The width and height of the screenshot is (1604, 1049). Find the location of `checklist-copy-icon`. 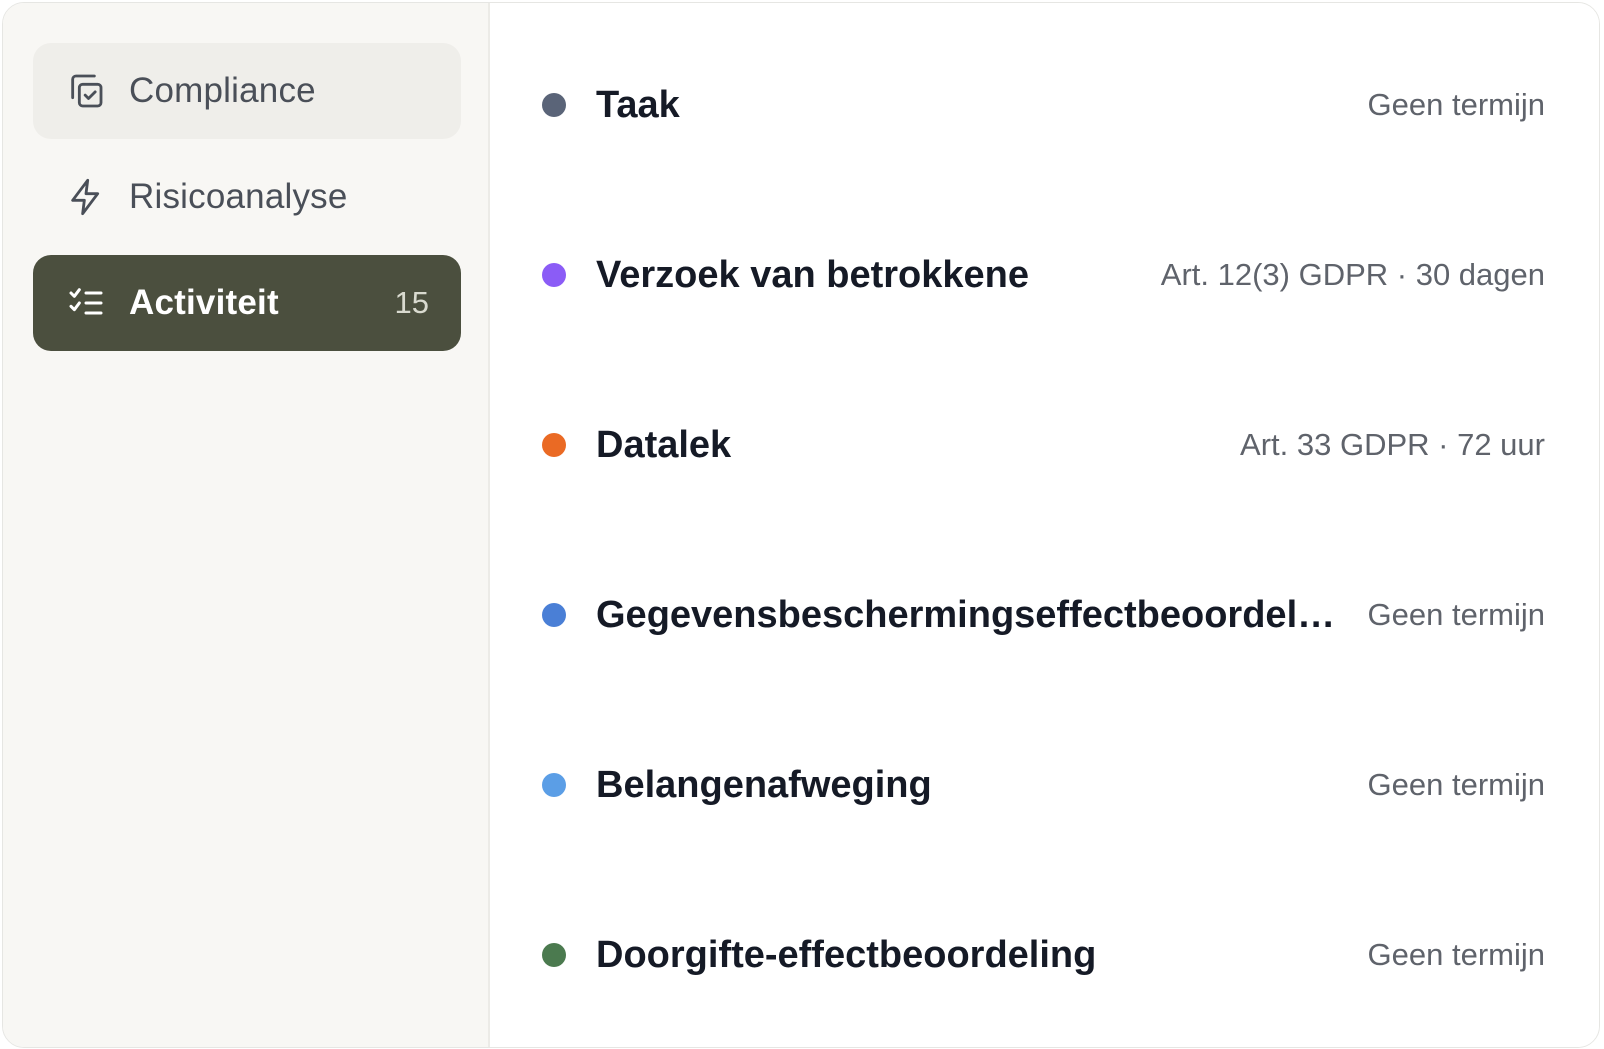

checklist-copy-icon is located at coordinates (86, 91).